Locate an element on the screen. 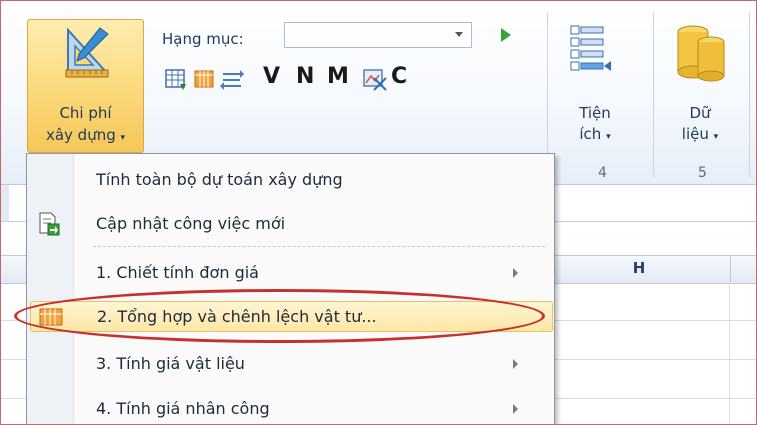 This screenshot has height=425, width=757. tien-ich-label-line1: Tiện is located at coordinates (595, 113).